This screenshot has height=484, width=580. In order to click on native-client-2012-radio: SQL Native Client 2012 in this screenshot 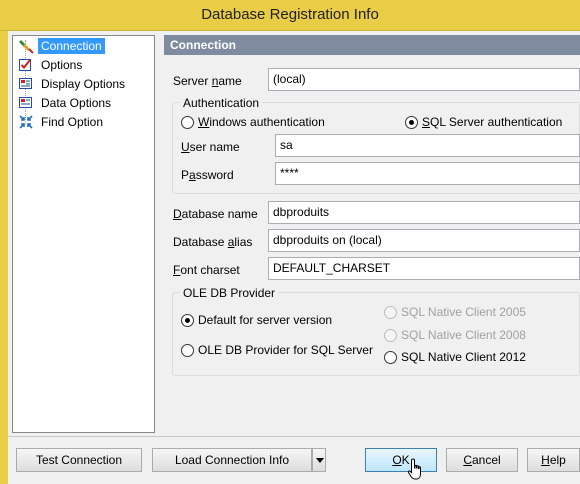, I will do `click(455, 357)`.